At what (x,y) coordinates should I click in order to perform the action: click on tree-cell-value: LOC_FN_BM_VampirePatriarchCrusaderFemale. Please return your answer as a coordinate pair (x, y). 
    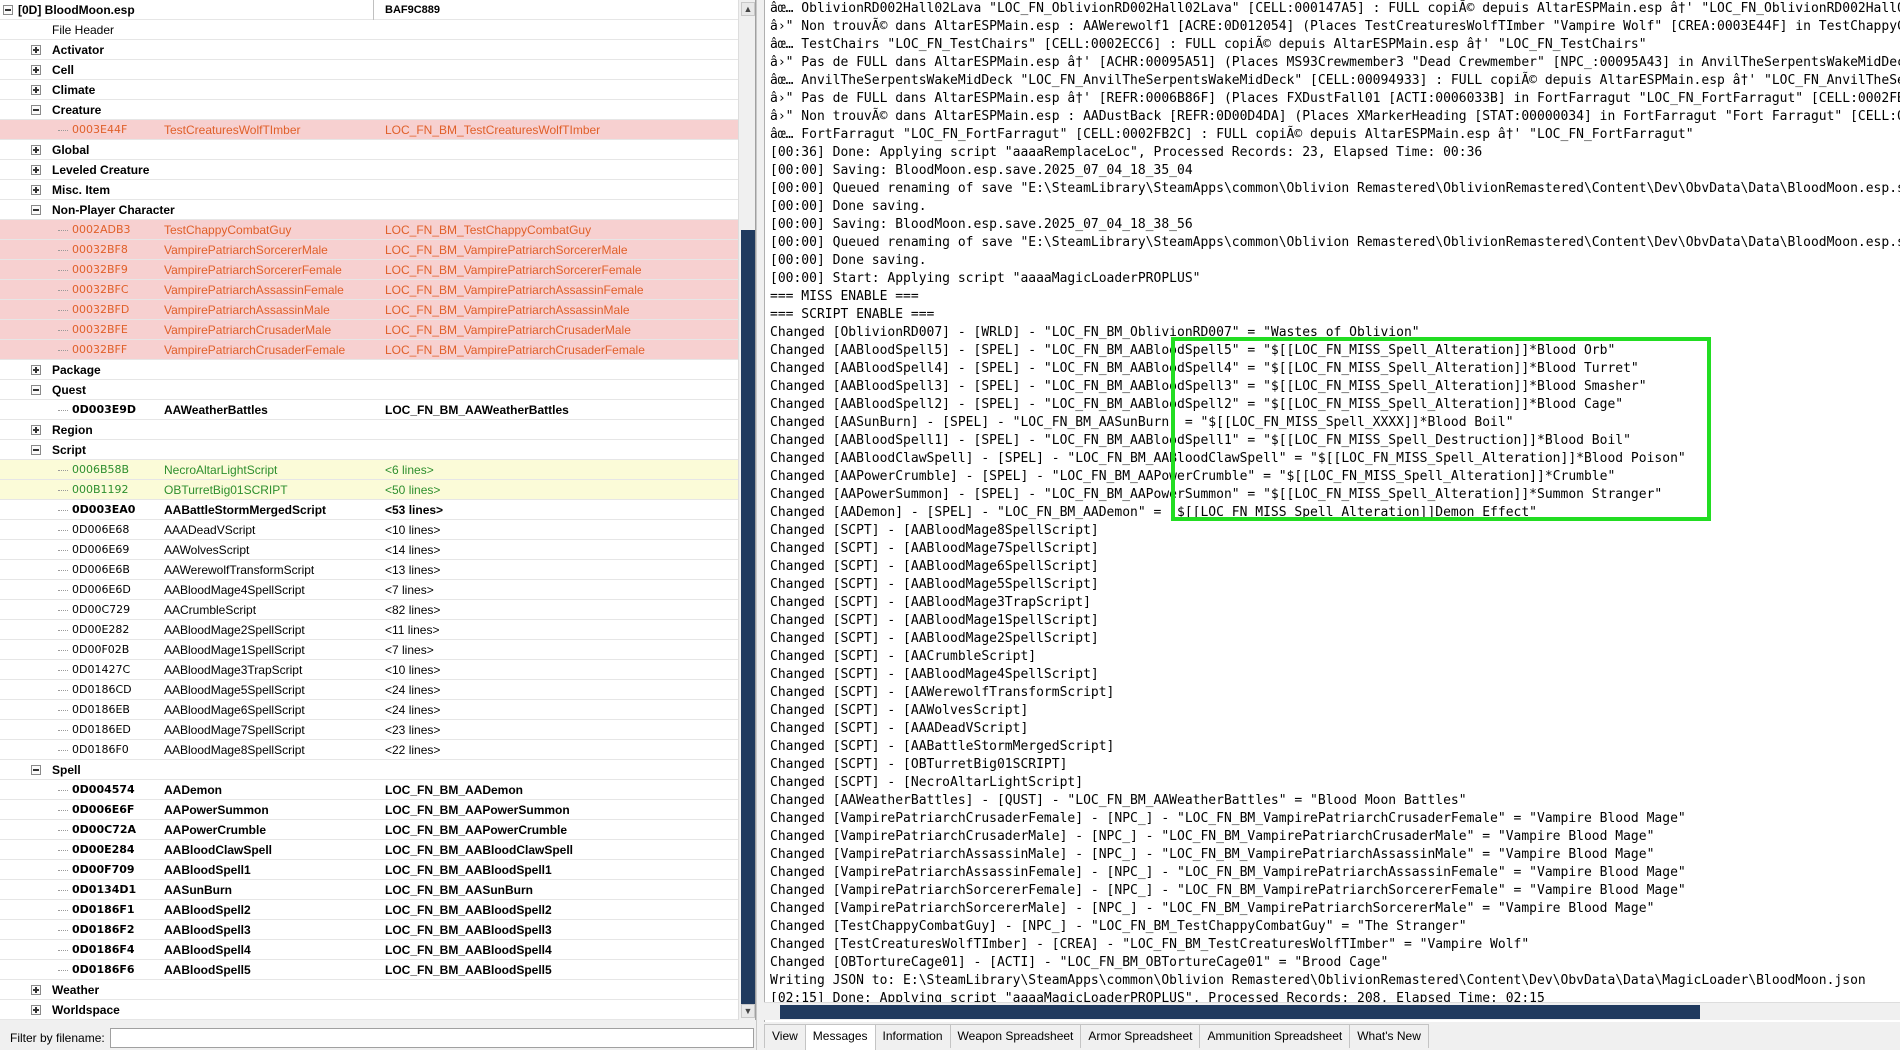
    Looking at the image, I should click on (515, 350).